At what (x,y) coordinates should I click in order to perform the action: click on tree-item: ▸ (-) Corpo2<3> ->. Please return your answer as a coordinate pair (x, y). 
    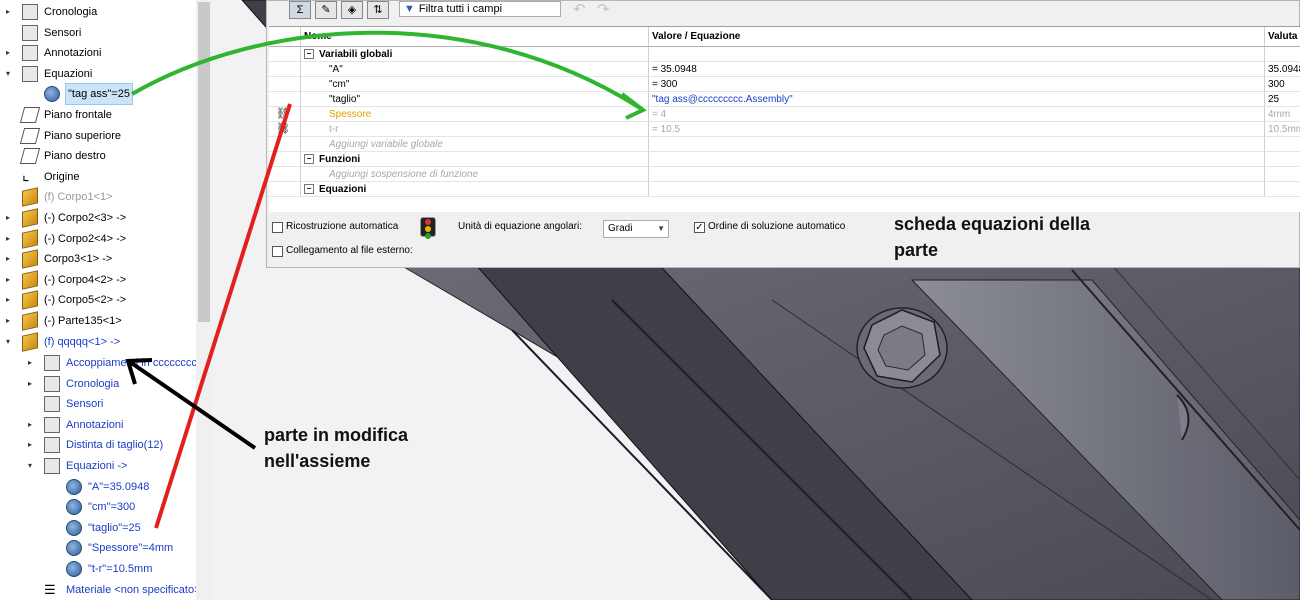
    Looking at the image, I should click on (98, 218).